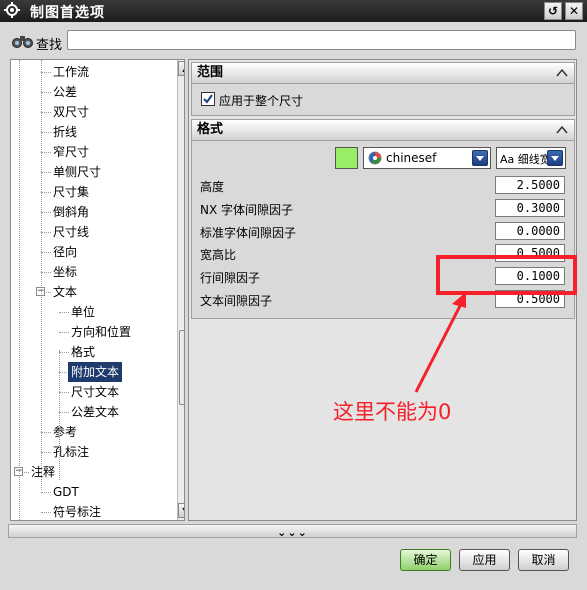  Describe the element at coordinates (93, 292) in the screenshot. I see `tree-item: − 文本` at that location.